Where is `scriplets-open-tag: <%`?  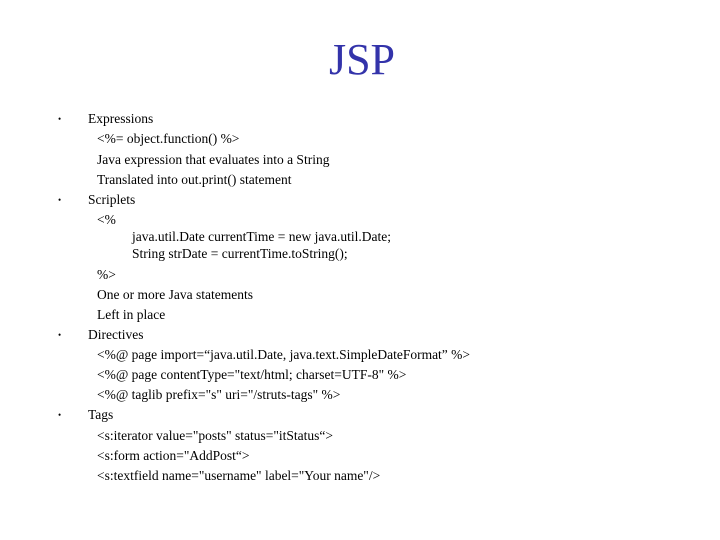
scriplets-open-tag: <% is located at coordinates (106, 219).